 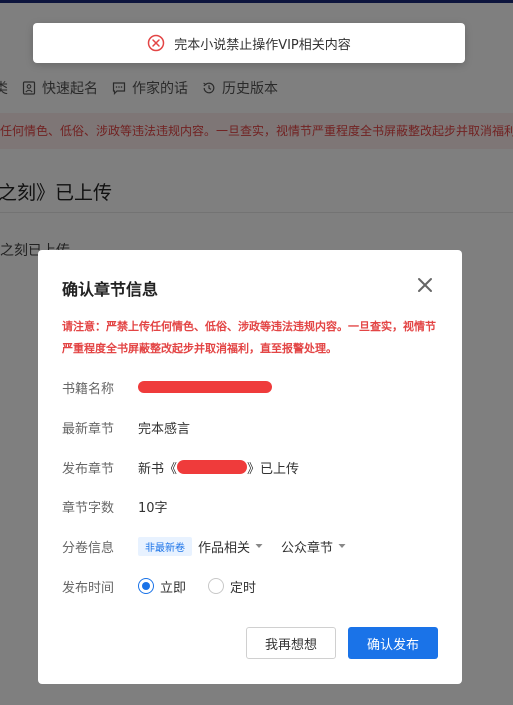 I want to click on word-count-value: 10字, so click(x=153, y=508).